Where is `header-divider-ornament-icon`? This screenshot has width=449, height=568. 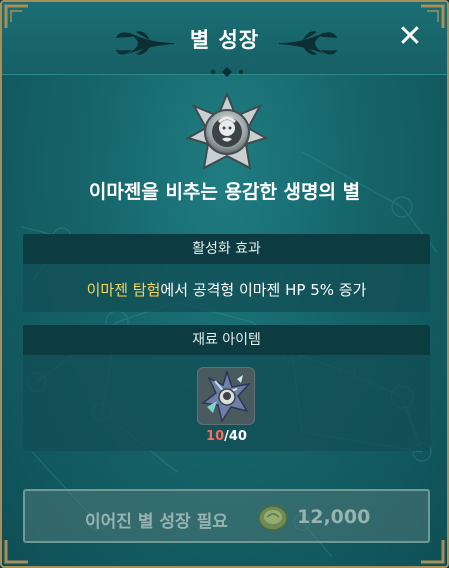
header-divider-ornament-icon is located at coordinates (227, 72).